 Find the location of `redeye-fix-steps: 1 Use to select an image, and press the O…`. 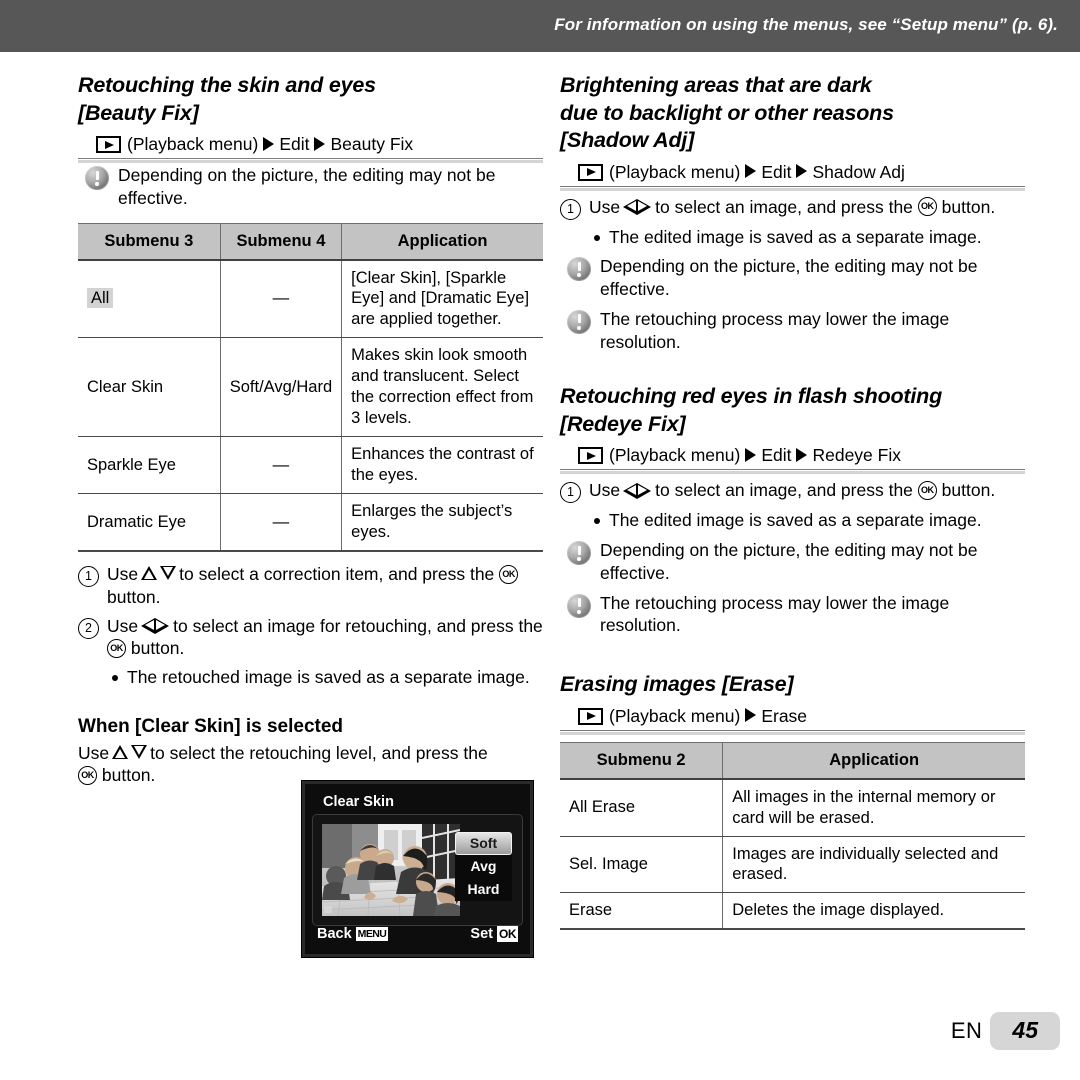

redeye-fix-steps: 1 Use to select an image, and press the O… is located at coordinates (792, 505).